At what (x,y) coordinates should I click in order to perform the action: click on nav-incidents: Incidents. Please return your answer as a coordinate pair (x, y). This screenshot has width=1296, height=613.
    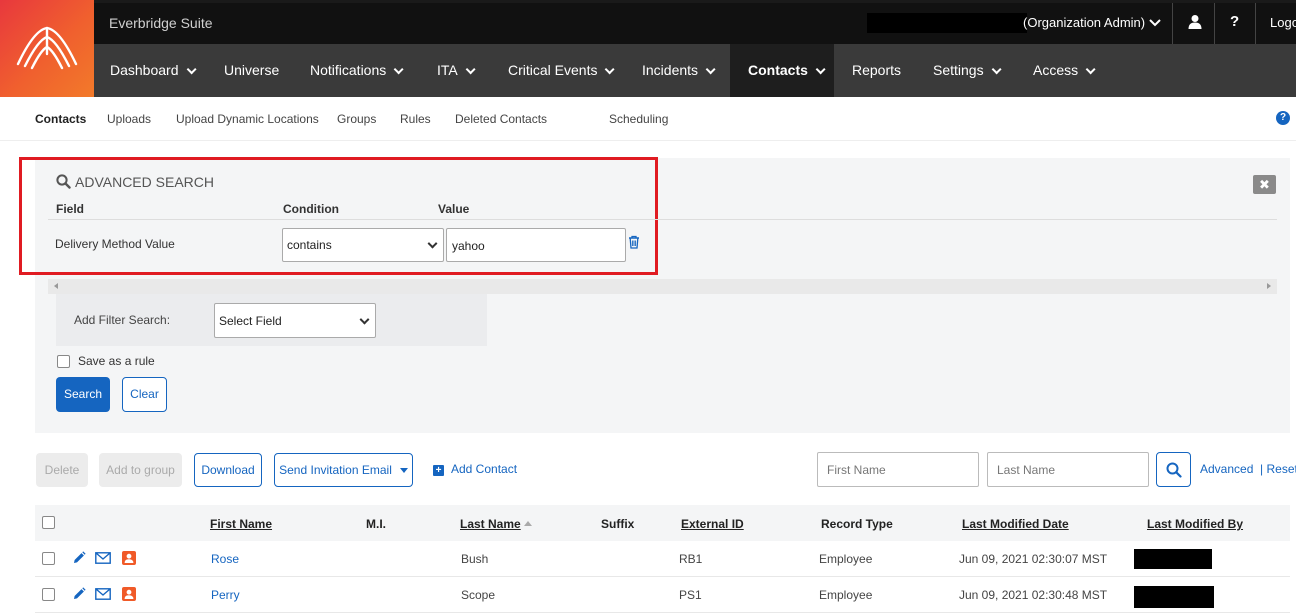
    Looking at the image, I should click on (679, 70).